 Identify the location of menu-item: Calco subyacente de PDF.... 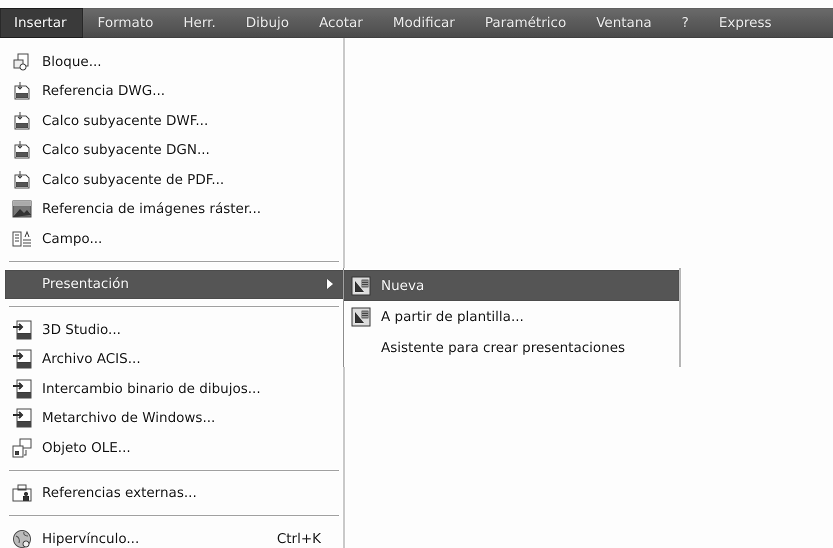
(174, 179).